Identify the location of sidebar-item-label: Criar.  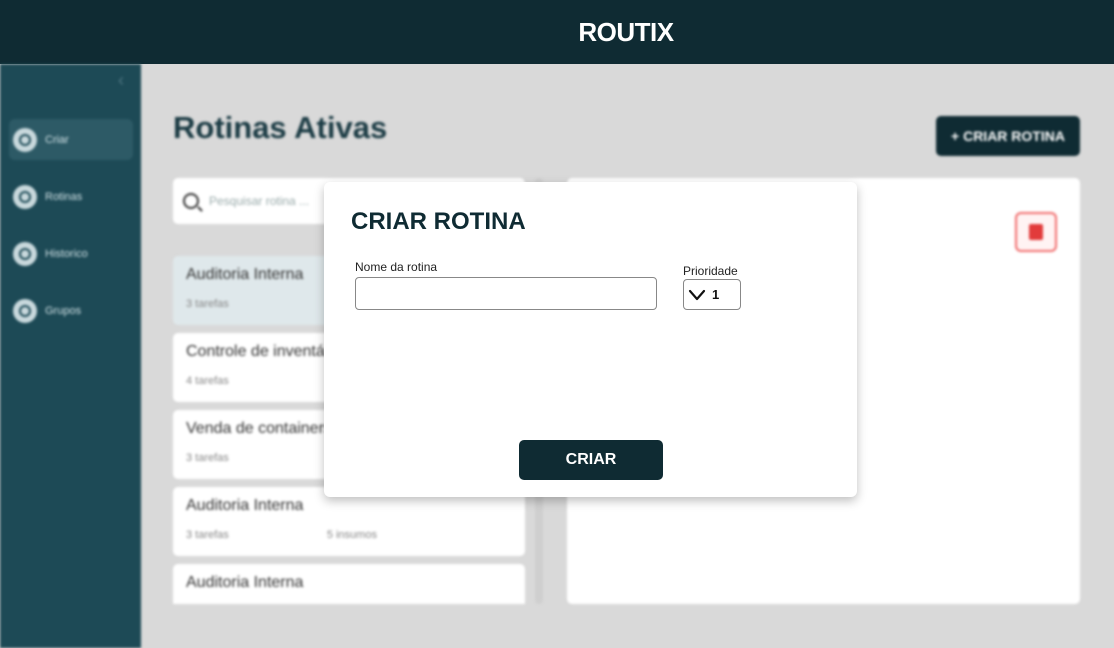
(57, 139).